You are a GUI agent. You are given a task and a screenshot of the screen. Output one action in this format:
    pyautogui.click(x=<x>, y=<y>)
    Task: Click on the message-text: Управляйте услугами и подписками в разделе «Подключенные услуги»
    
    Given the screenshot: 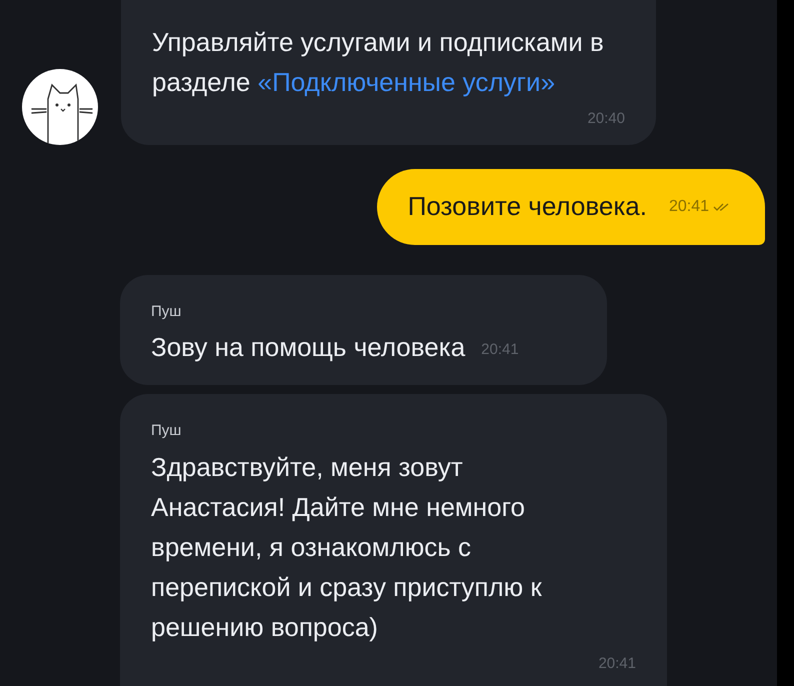 What is the action you would take?
    pyautogui.click(x=378, y=62)
    